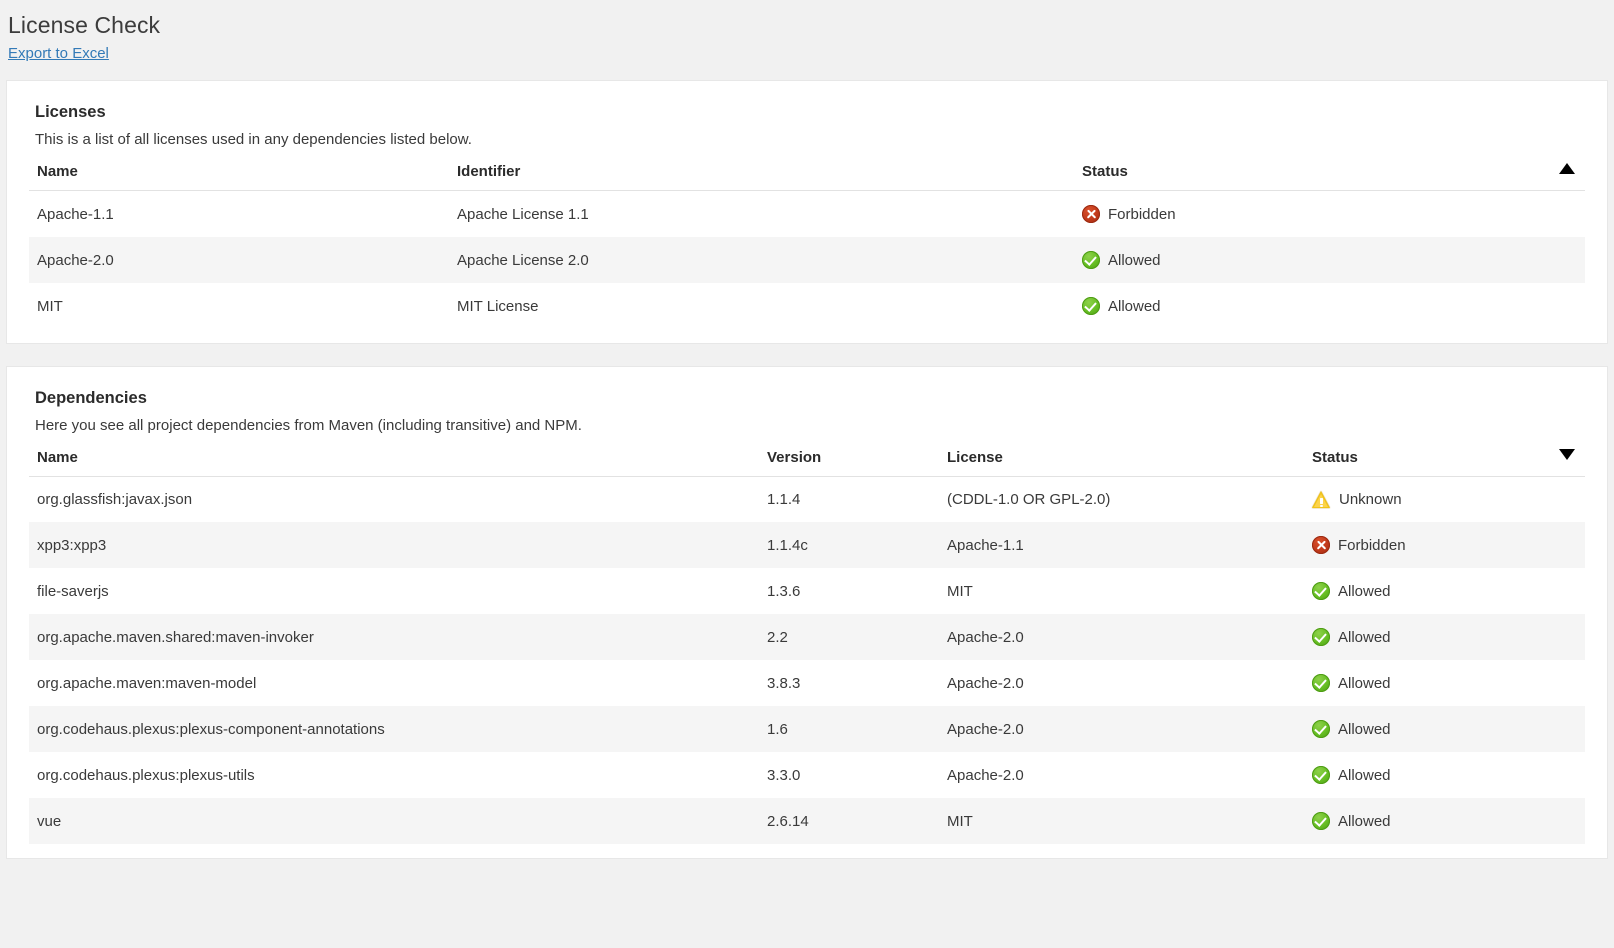 Image resolution: width=1614 pixels, height=948 pixels. Describe the element at coordinates (784, 775) in the screenshot. I see `cell-version: 3.3.0` at that location.